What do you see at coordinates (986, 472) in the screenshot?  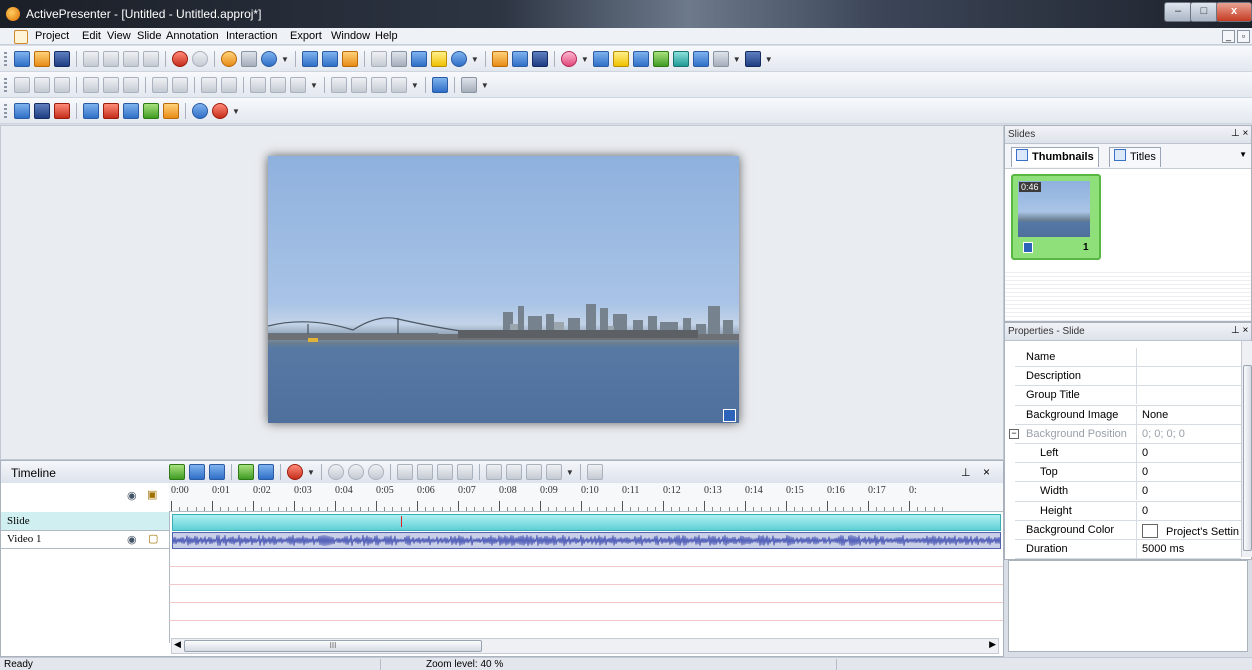 I see `close-icon: ×` at bounding box center [986, 472].